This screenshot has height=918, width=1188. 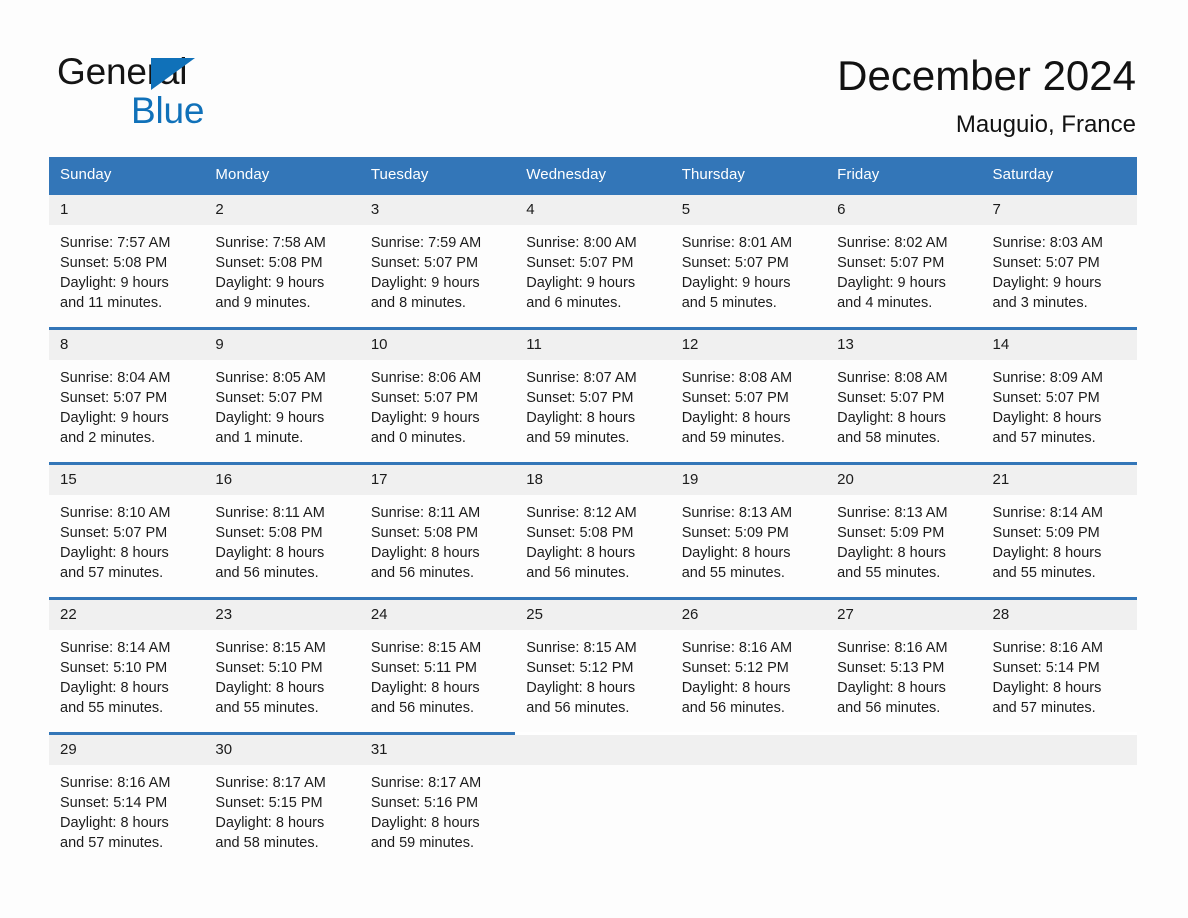 I want to click on sunrise-text: Sunrise: 8:12 AM, so click(x=581, y=513).